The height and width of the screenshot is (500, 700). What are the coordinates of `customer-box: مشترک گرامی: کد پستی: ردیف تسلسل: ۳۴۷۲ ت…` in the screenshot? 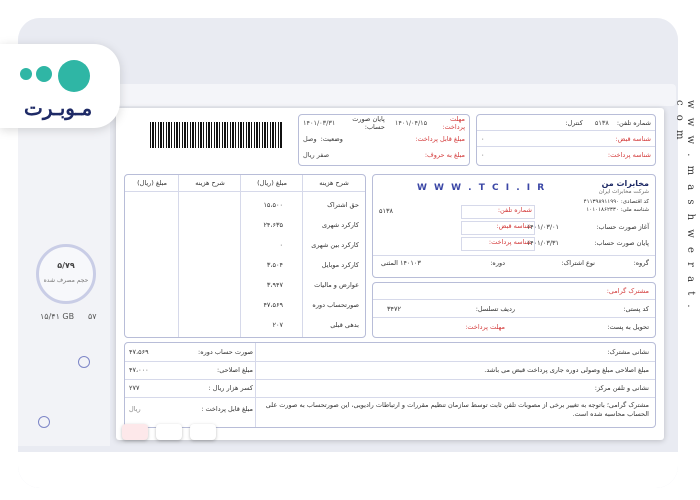 It's located at (514, 310).